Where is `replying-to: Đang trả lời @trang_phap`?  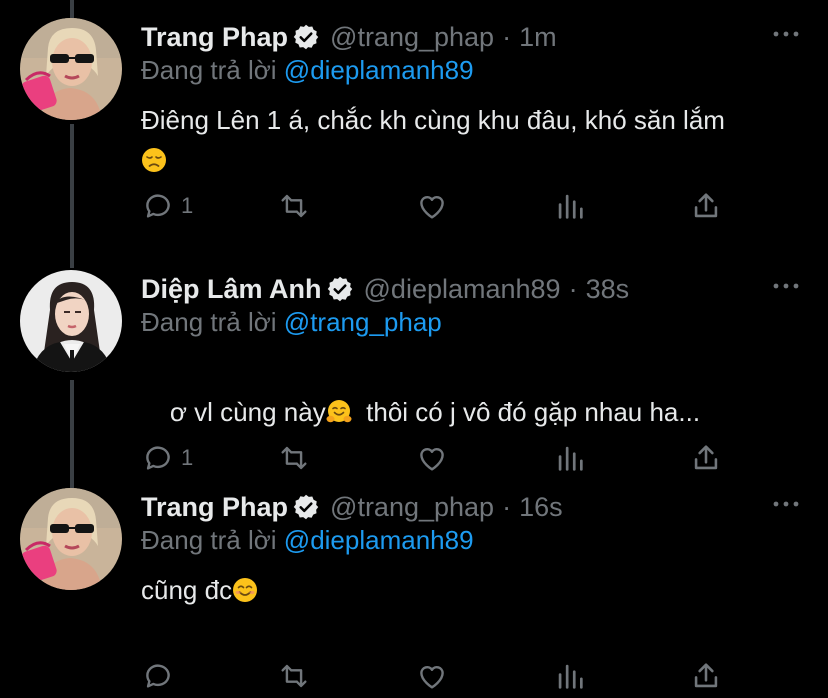
replying-to: Đang trả lời @trang_phap is located at coordinates (291, 322).